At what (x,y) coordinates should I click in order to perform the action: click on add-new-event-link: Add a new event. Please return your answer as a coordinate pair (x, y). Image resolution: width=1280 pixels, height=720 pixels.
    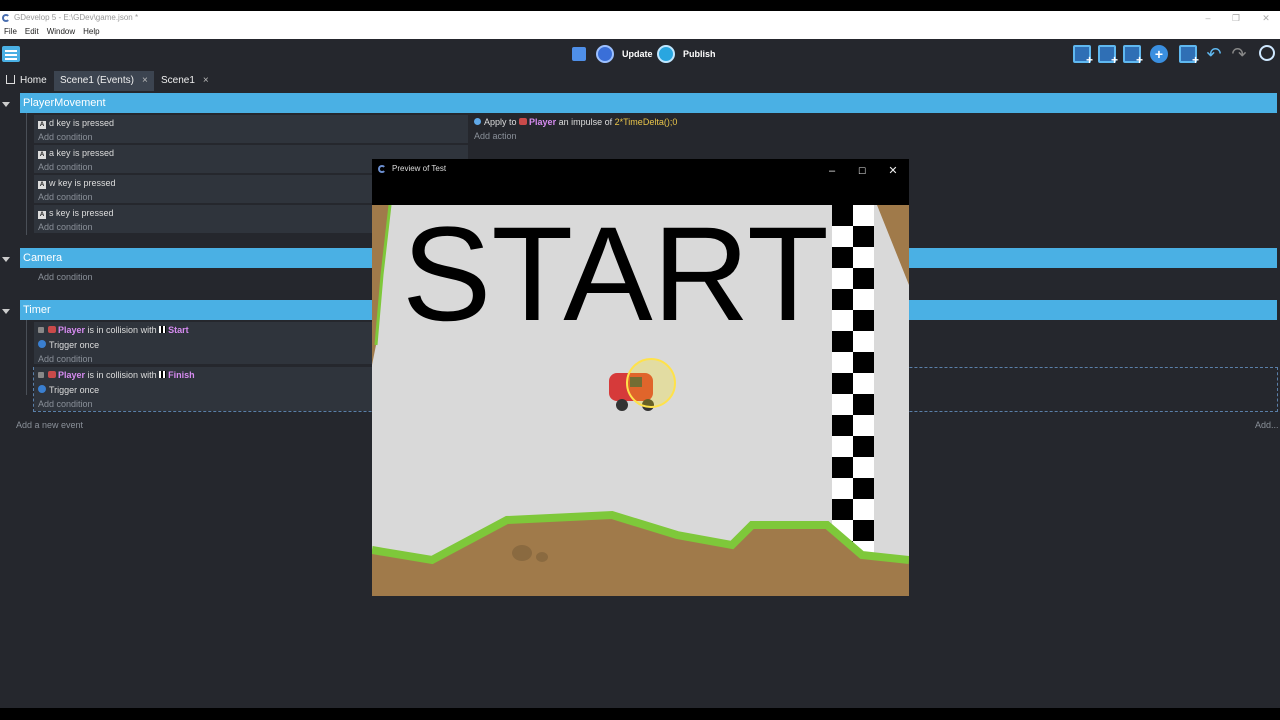
    Looking at the image, I should click on (49, 425).